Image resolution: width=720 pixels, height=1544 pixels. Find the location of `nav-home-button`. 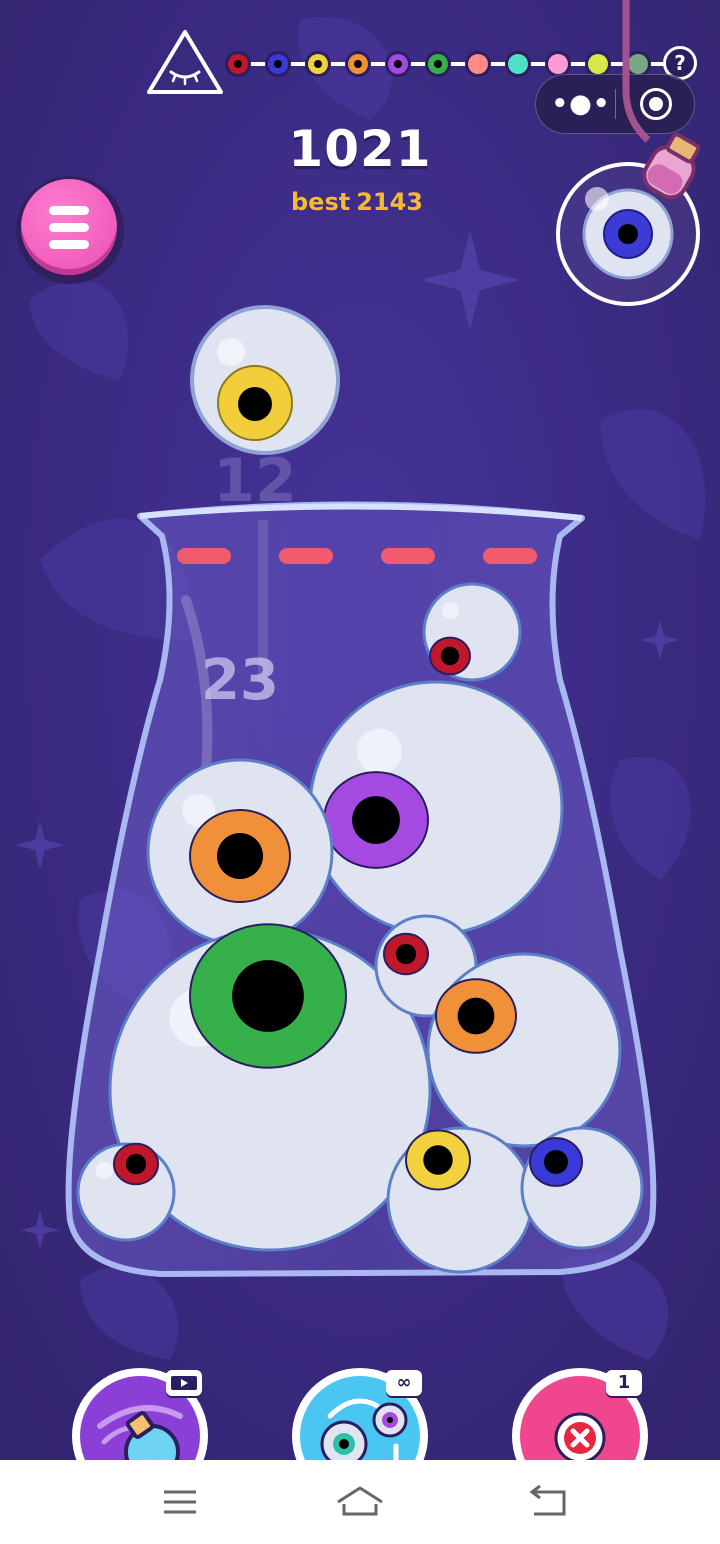

nav-home-button is located at coordinates (360, 1502).